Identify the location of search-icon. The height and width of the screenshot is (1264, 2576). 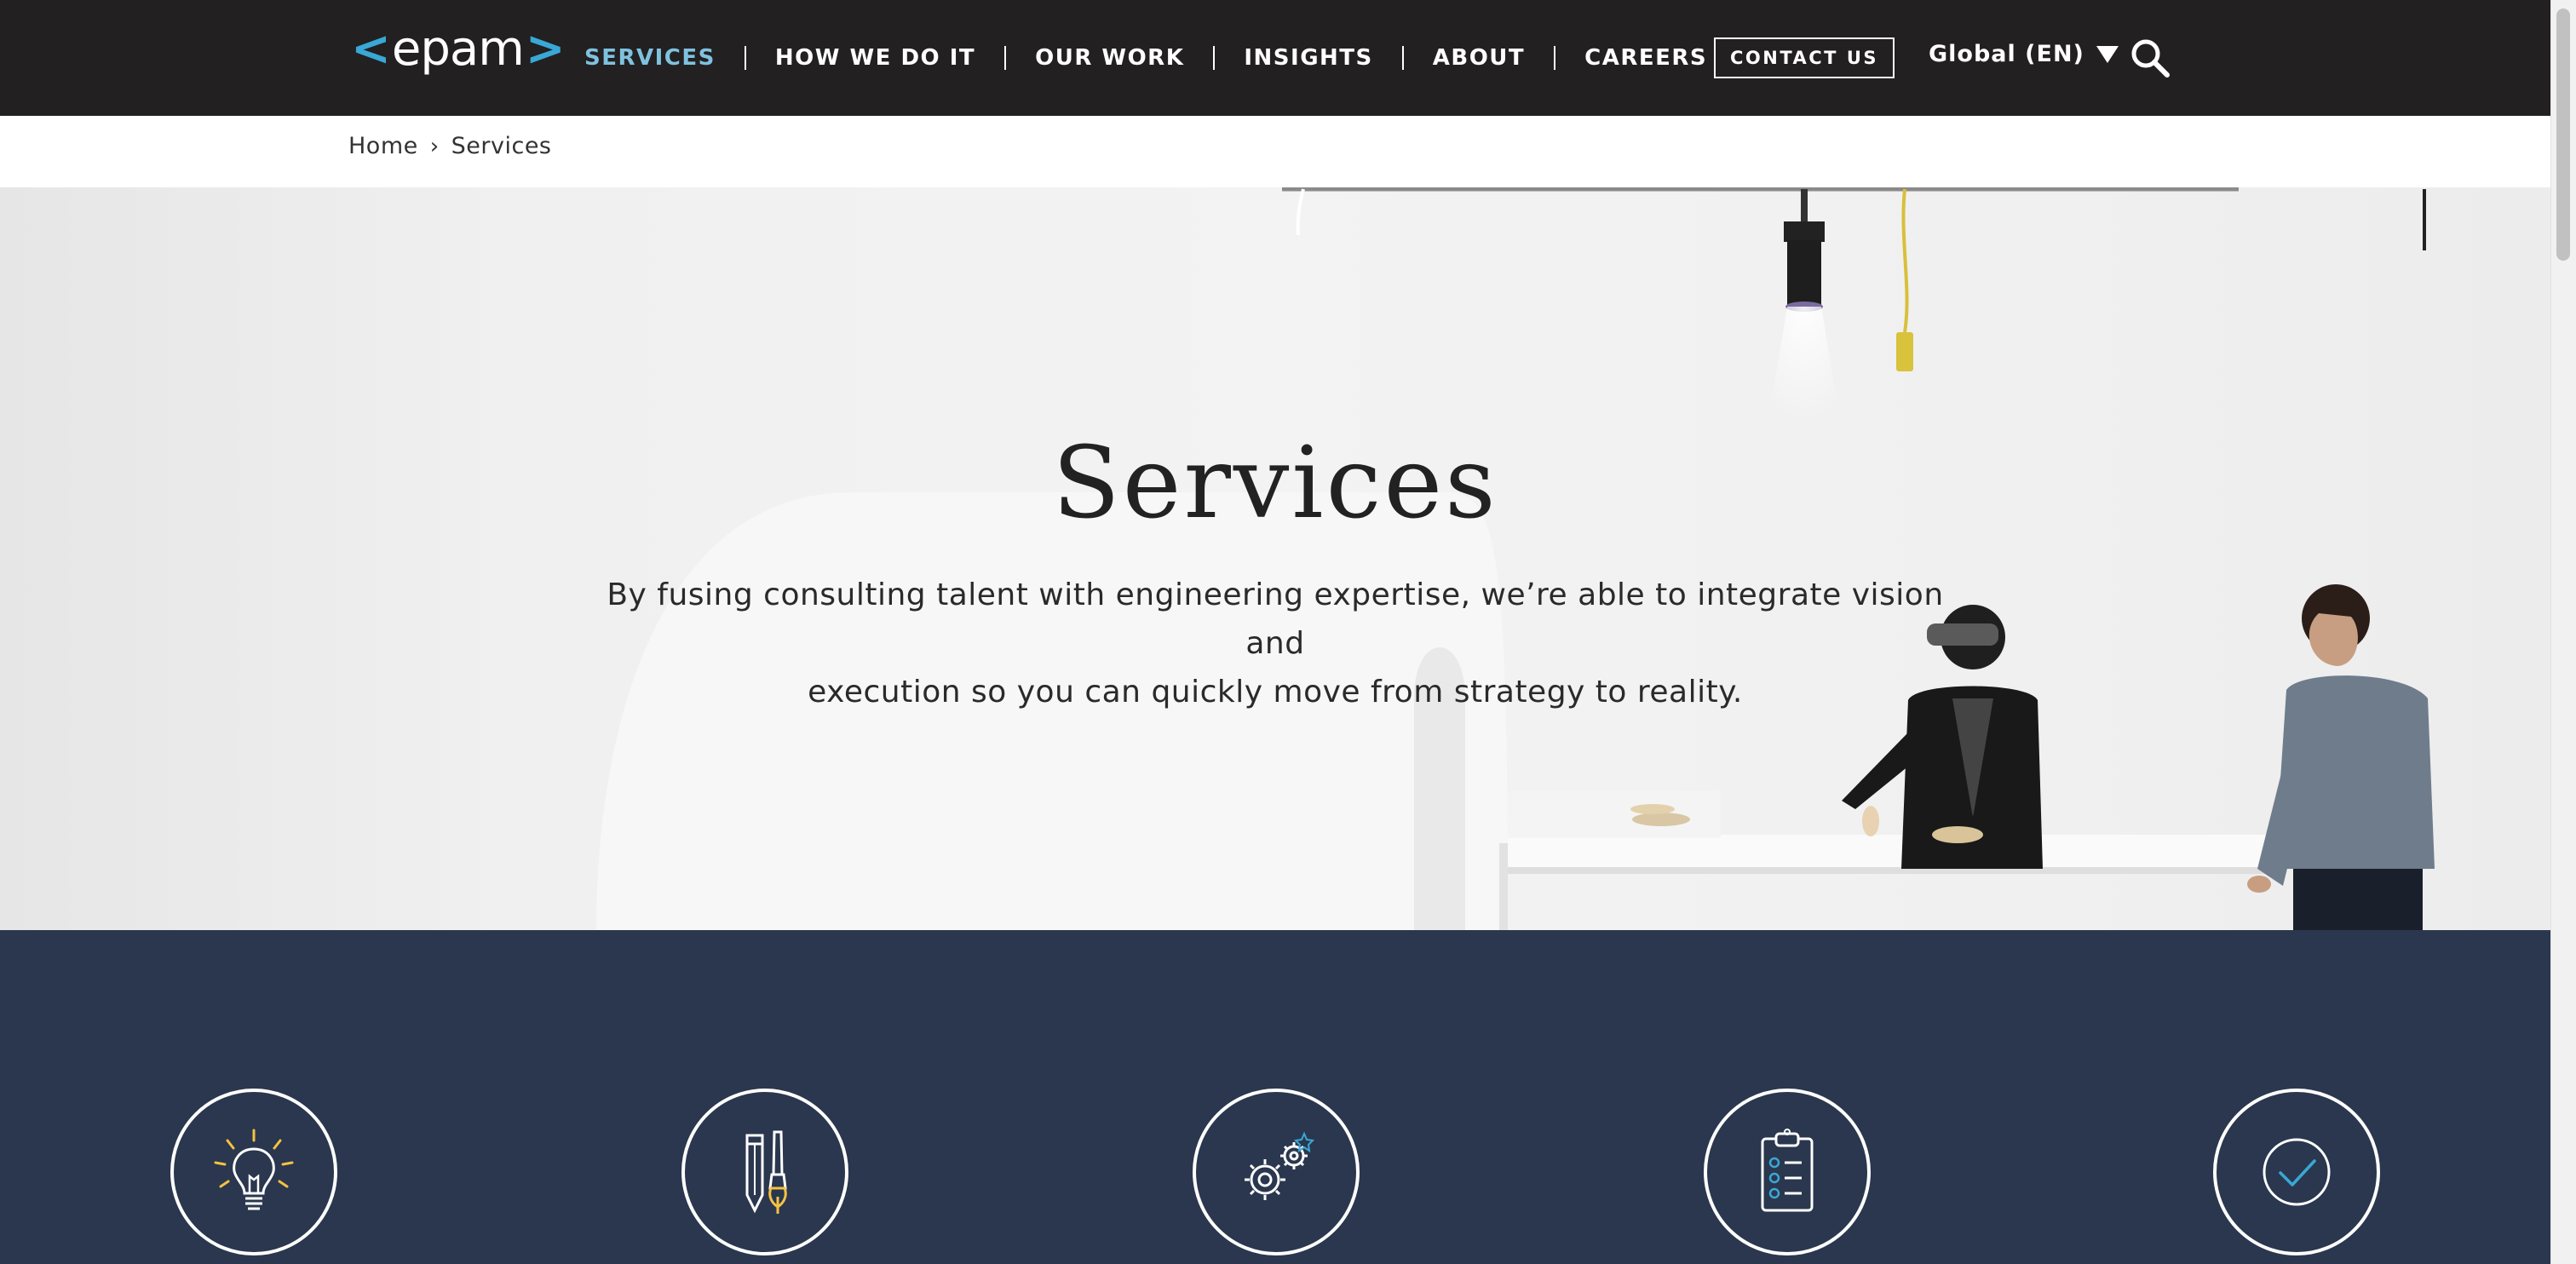
(2151, 57).